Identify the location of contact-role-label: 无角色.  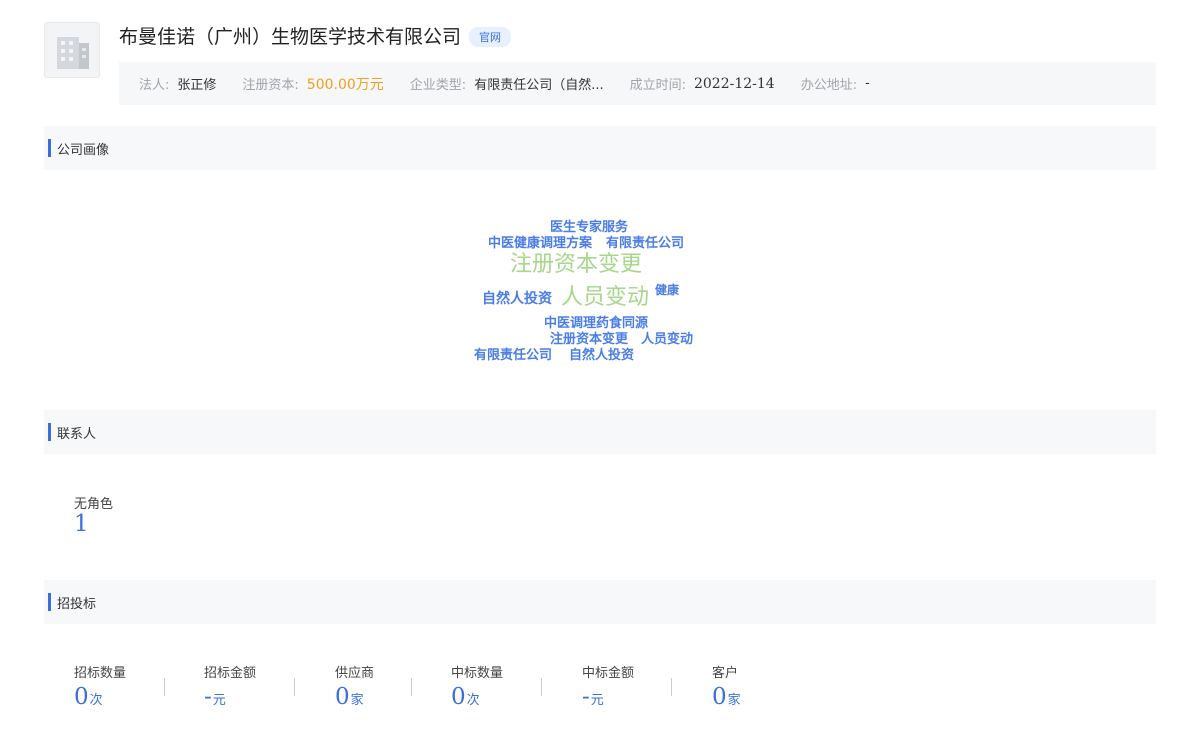
(94, 504).